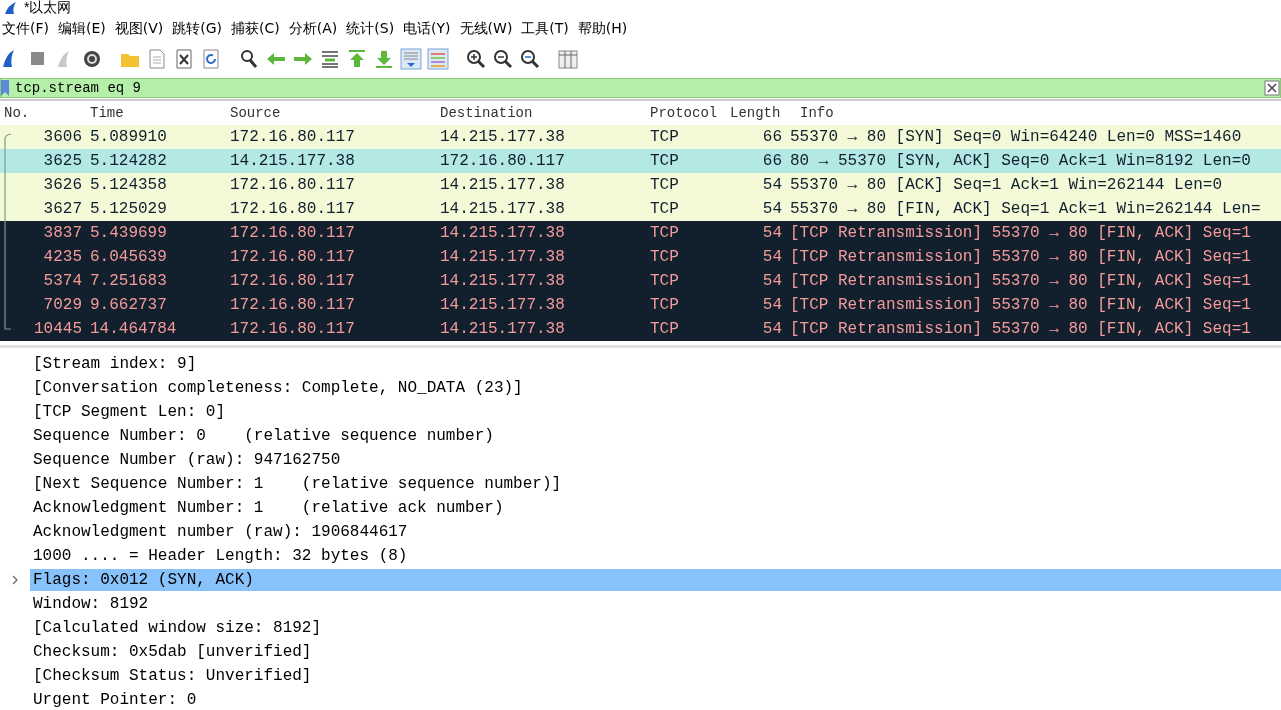 This screenshot has height=710, width=1281. Describe the element at coordinates (640, 257) in the screenshot. I see `packet-row: 4235 6.045639 172.16.80.117 14.215.177.38 TCP 54 [TCP Retransmission] 55370 → 80 [FIN, ACK] Seq=1` at that location.